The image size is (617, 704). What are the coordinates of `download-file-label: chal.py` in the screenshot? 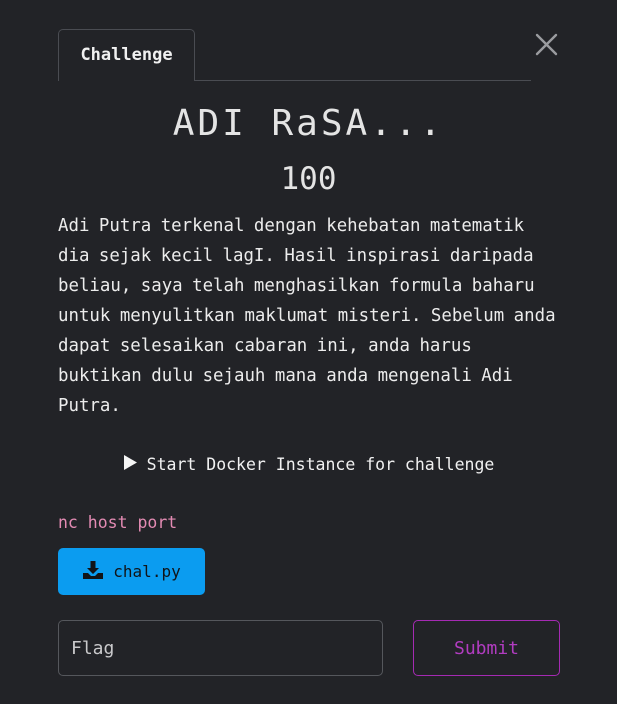 It's located at (147, 571).